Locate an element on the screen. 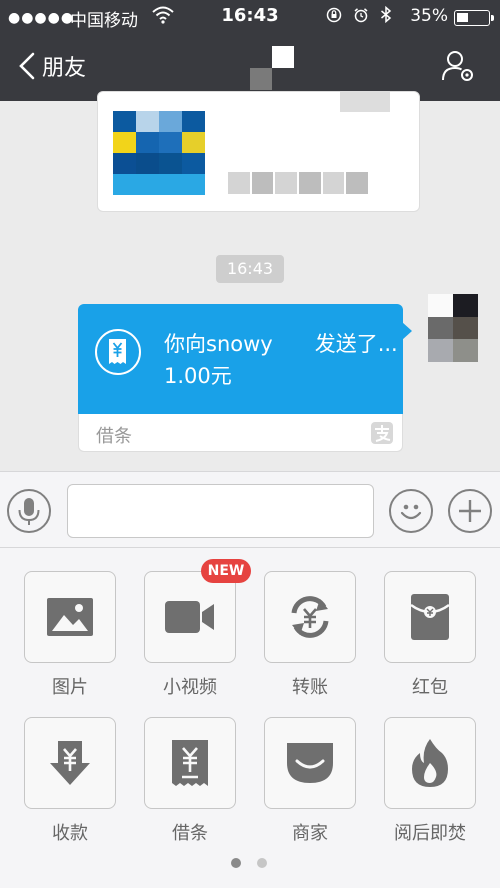 The image size is (500, 888). emoji-button is located at coordinates (411, 511).